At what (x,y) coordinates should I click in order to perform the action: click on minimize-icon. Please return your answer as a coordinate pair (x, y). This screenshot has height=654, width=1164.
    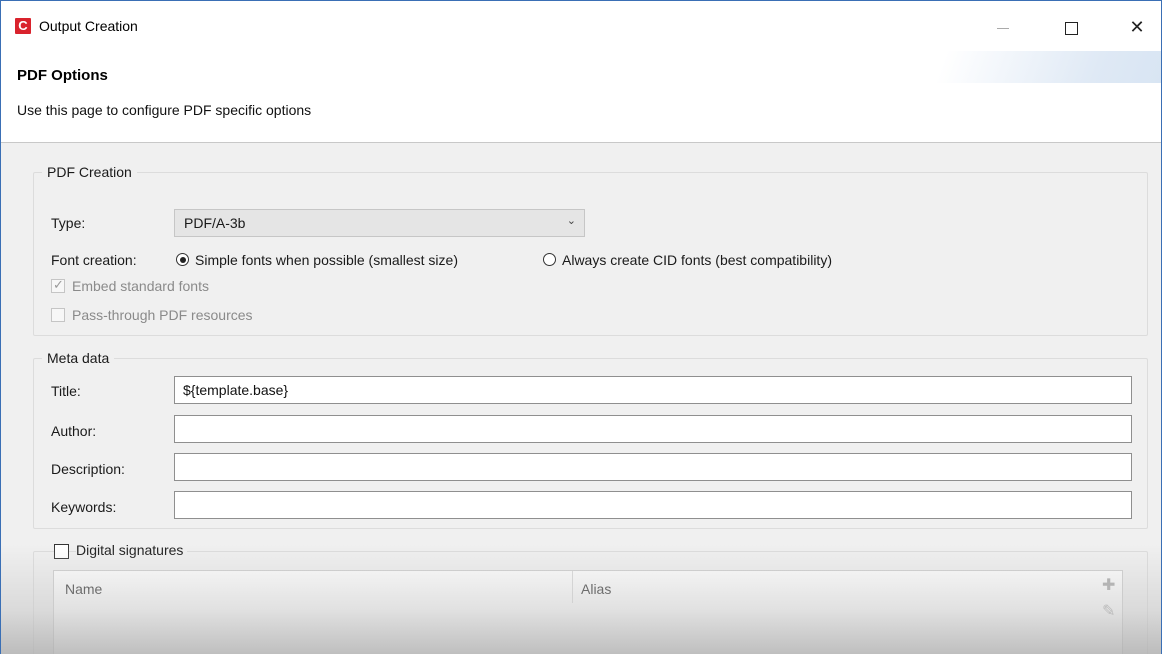
    Looking at the image, I should click on (1003, 28).